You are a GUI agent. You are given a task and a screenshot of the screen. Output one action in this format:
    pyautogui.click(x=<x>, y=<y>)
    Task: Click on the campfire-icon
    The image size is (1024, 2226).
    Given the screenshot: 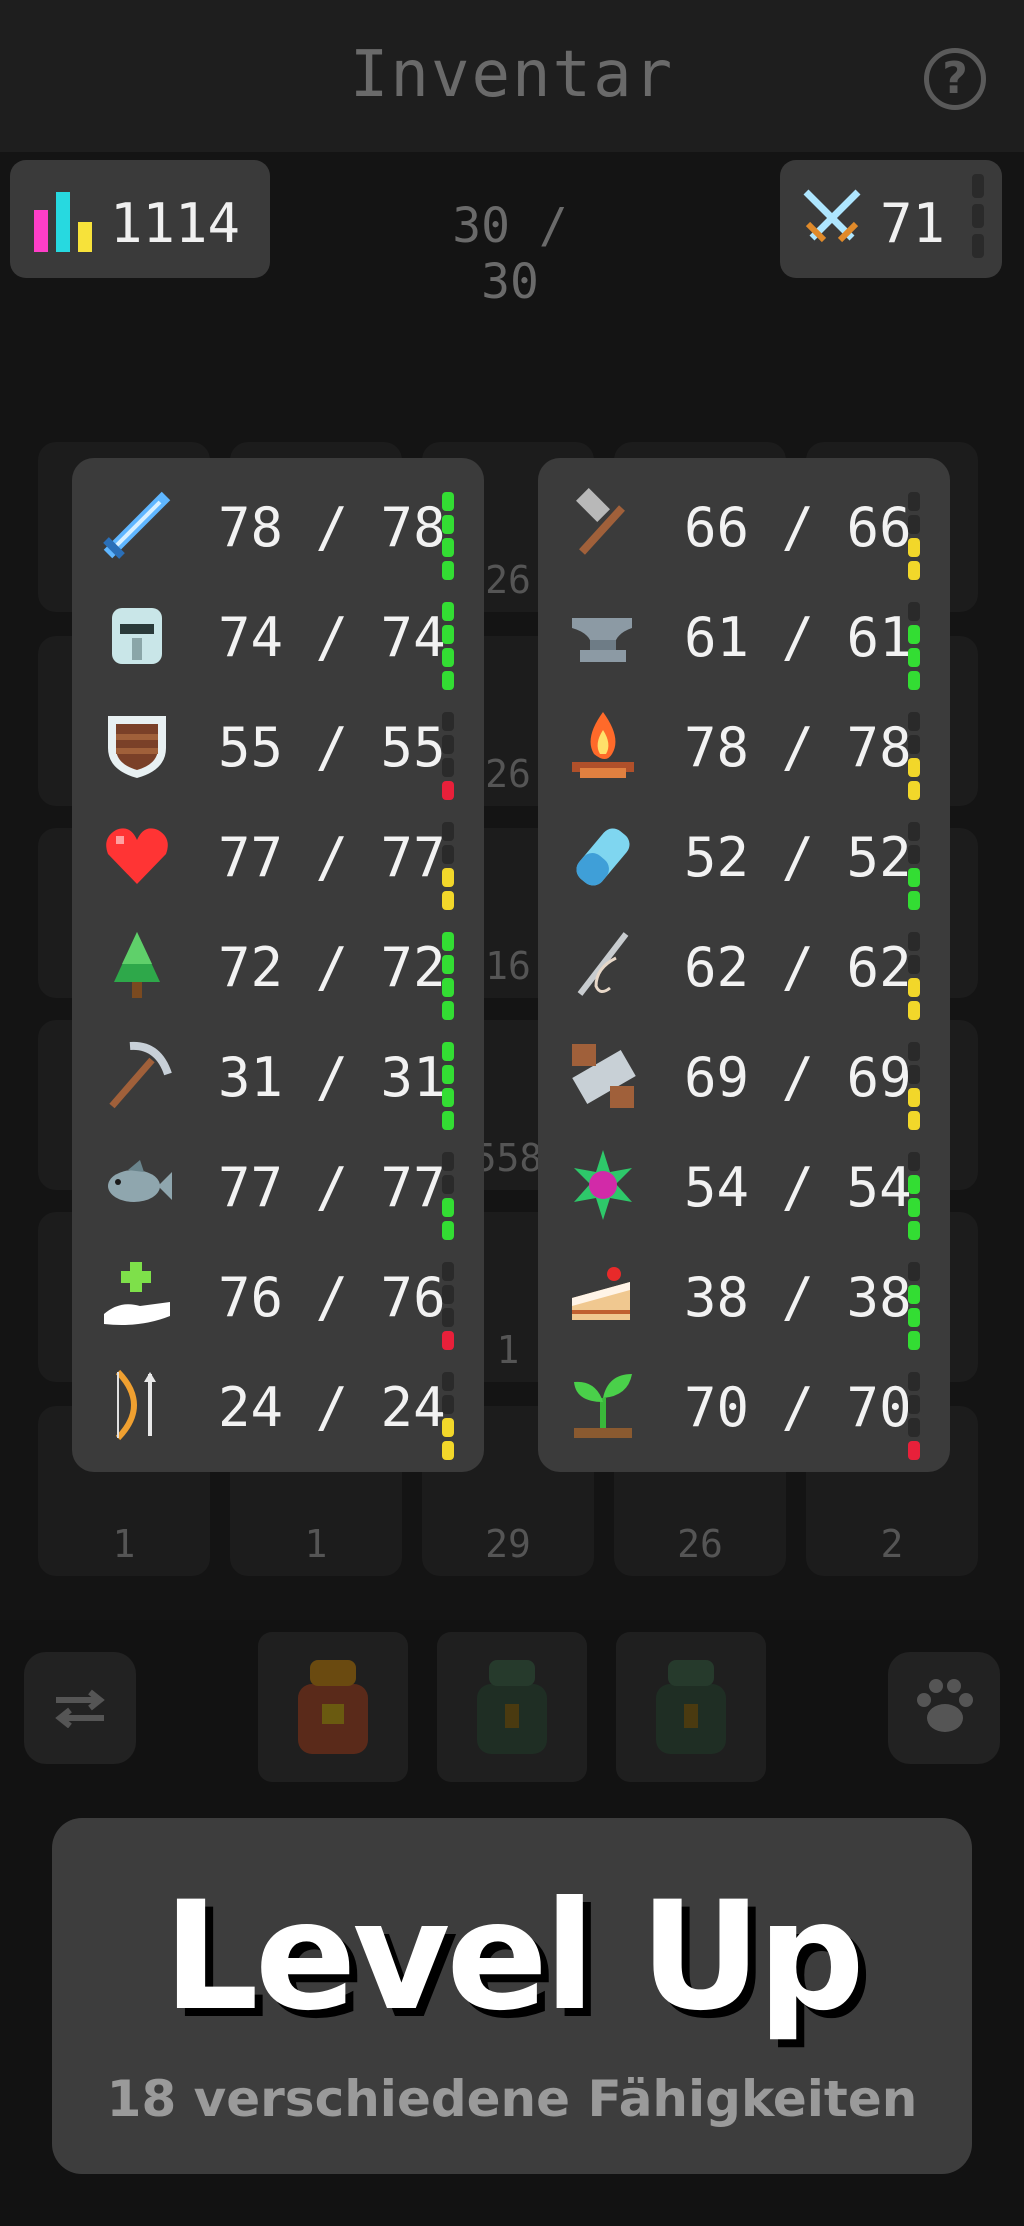 What is the action you would take?
    pyautogui.click(x=603, y=745)
    